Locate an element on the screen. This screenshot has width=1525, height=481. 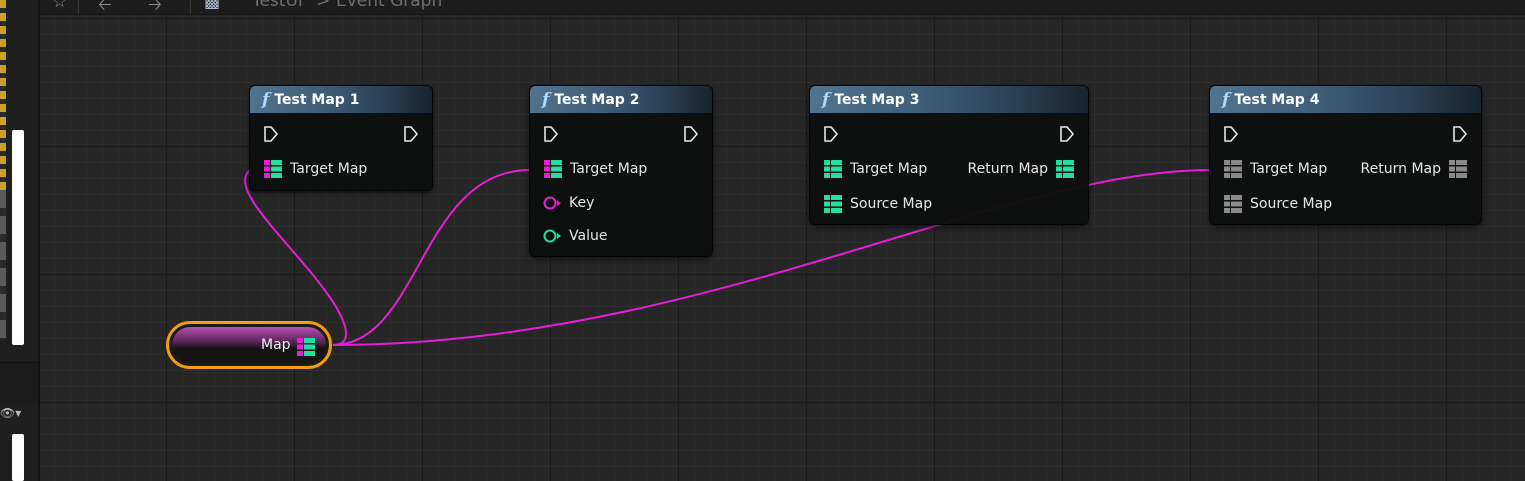
node-test-map-2: f Test Map 2 Target Map Key Value is located at coordinates (621, 171).